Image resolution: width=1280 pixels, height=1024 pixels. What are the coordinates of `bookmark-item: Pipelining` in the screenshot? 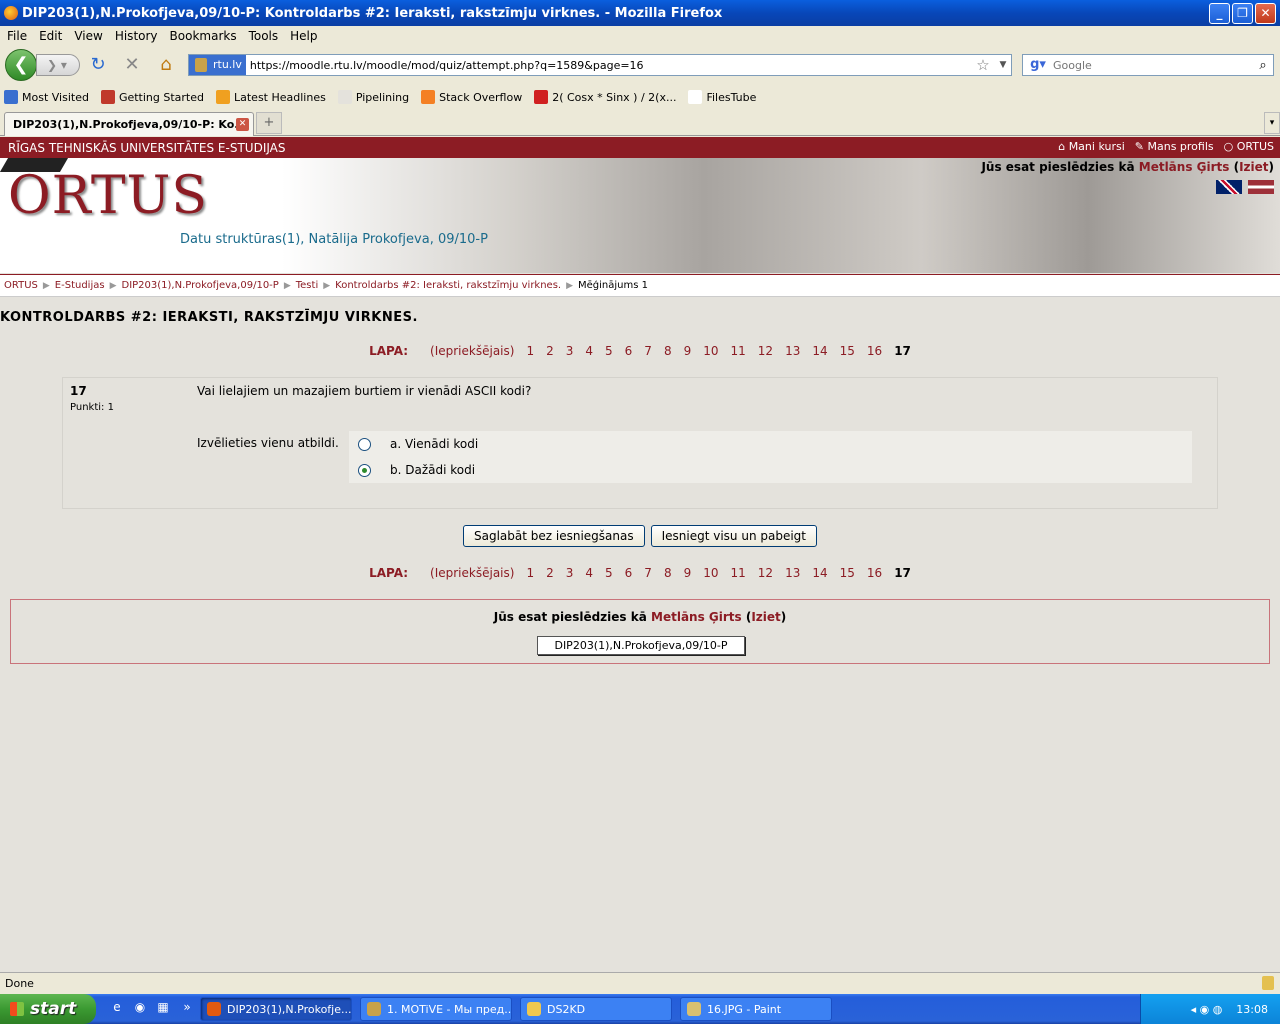 It's located at (373, 97).